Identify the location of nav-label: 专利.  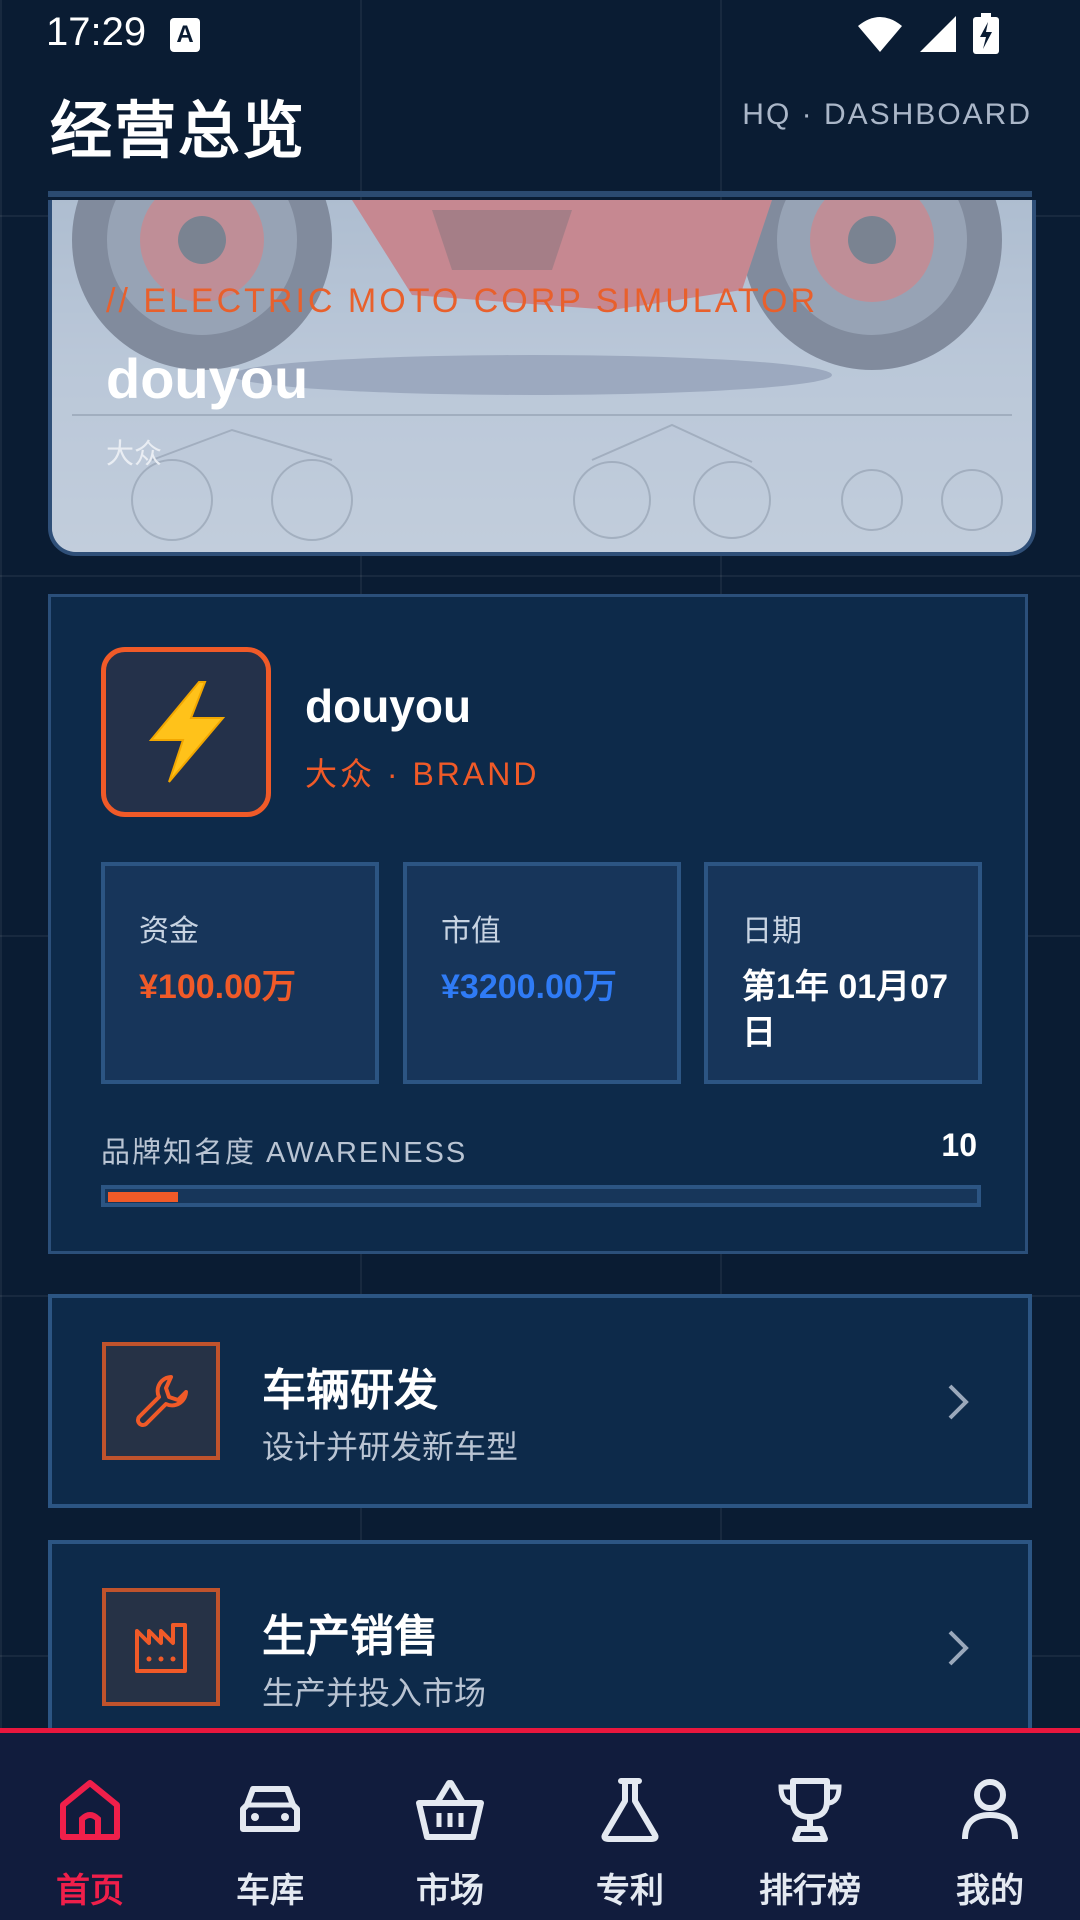
(630, 1891).